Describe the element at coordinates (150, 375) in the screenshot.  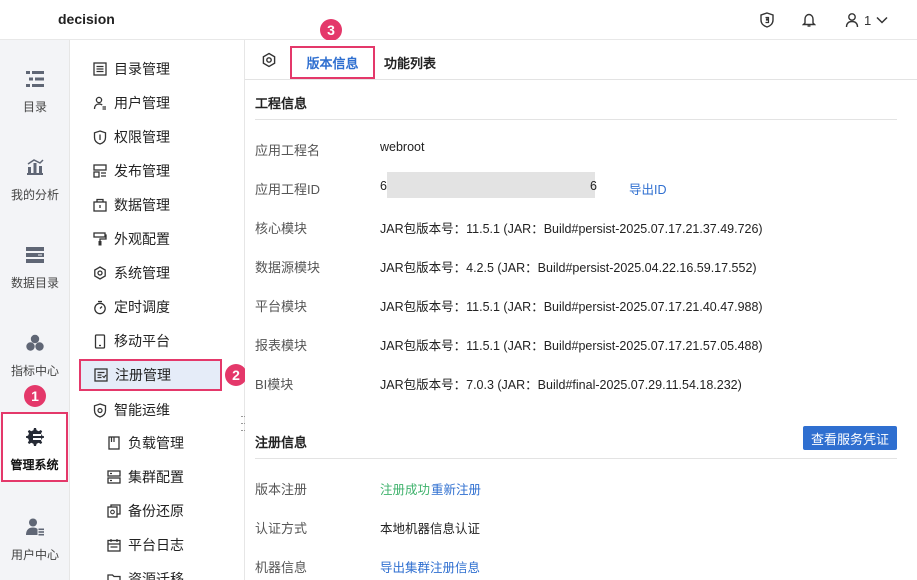
I see `nav-item-registration-management: 注册管理` at that location.